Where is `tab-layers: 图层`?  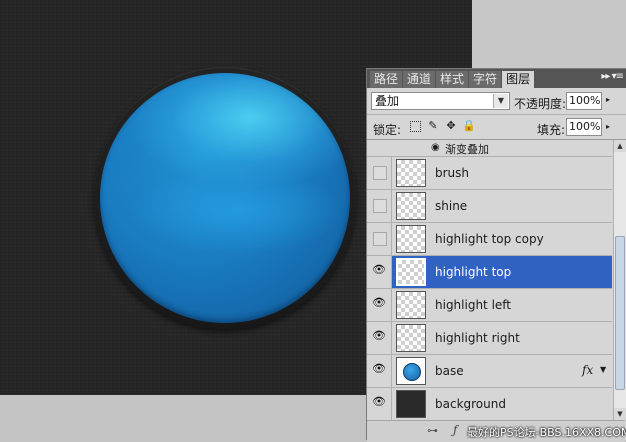 tab-layers: 图层 is located at coordinates (518, 79).